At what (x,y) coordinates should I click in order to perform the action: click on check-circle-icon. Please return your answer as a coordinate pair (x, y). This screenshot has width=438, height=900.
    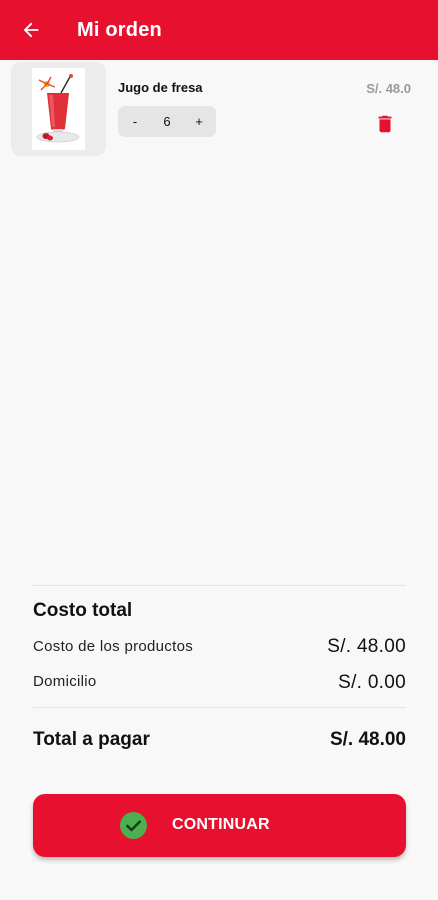
    Looking at the image, I should click on (133, 825).